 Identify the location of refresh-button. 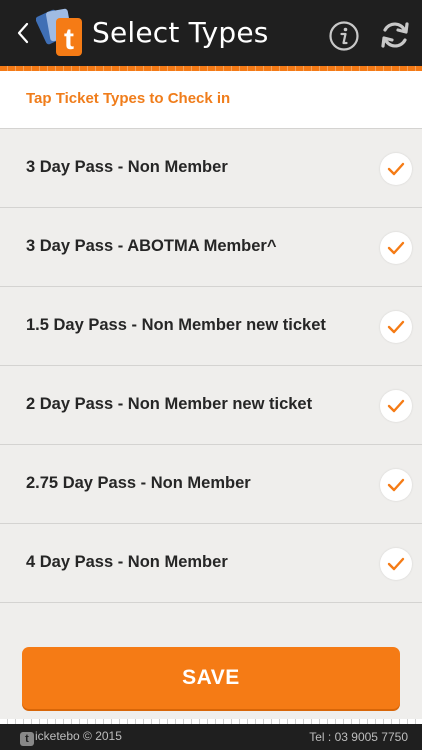
(395, 35).